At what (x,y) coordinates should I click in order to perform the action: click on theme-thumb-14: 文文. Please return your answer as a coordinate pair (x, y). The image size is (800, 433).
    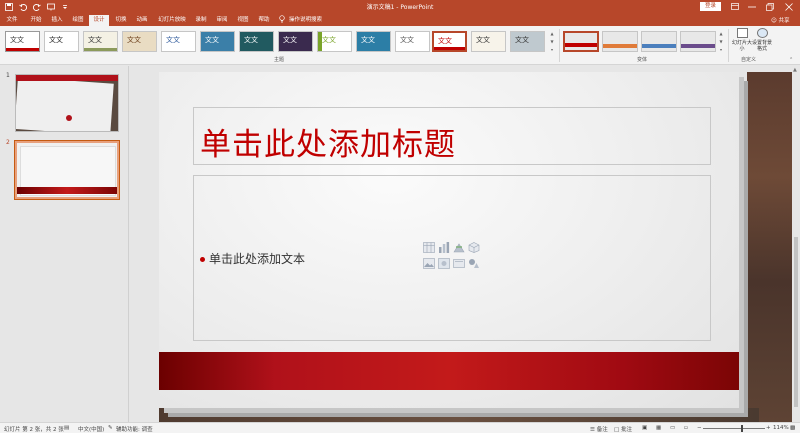
    Looking at the image, I should click on (527, 41).